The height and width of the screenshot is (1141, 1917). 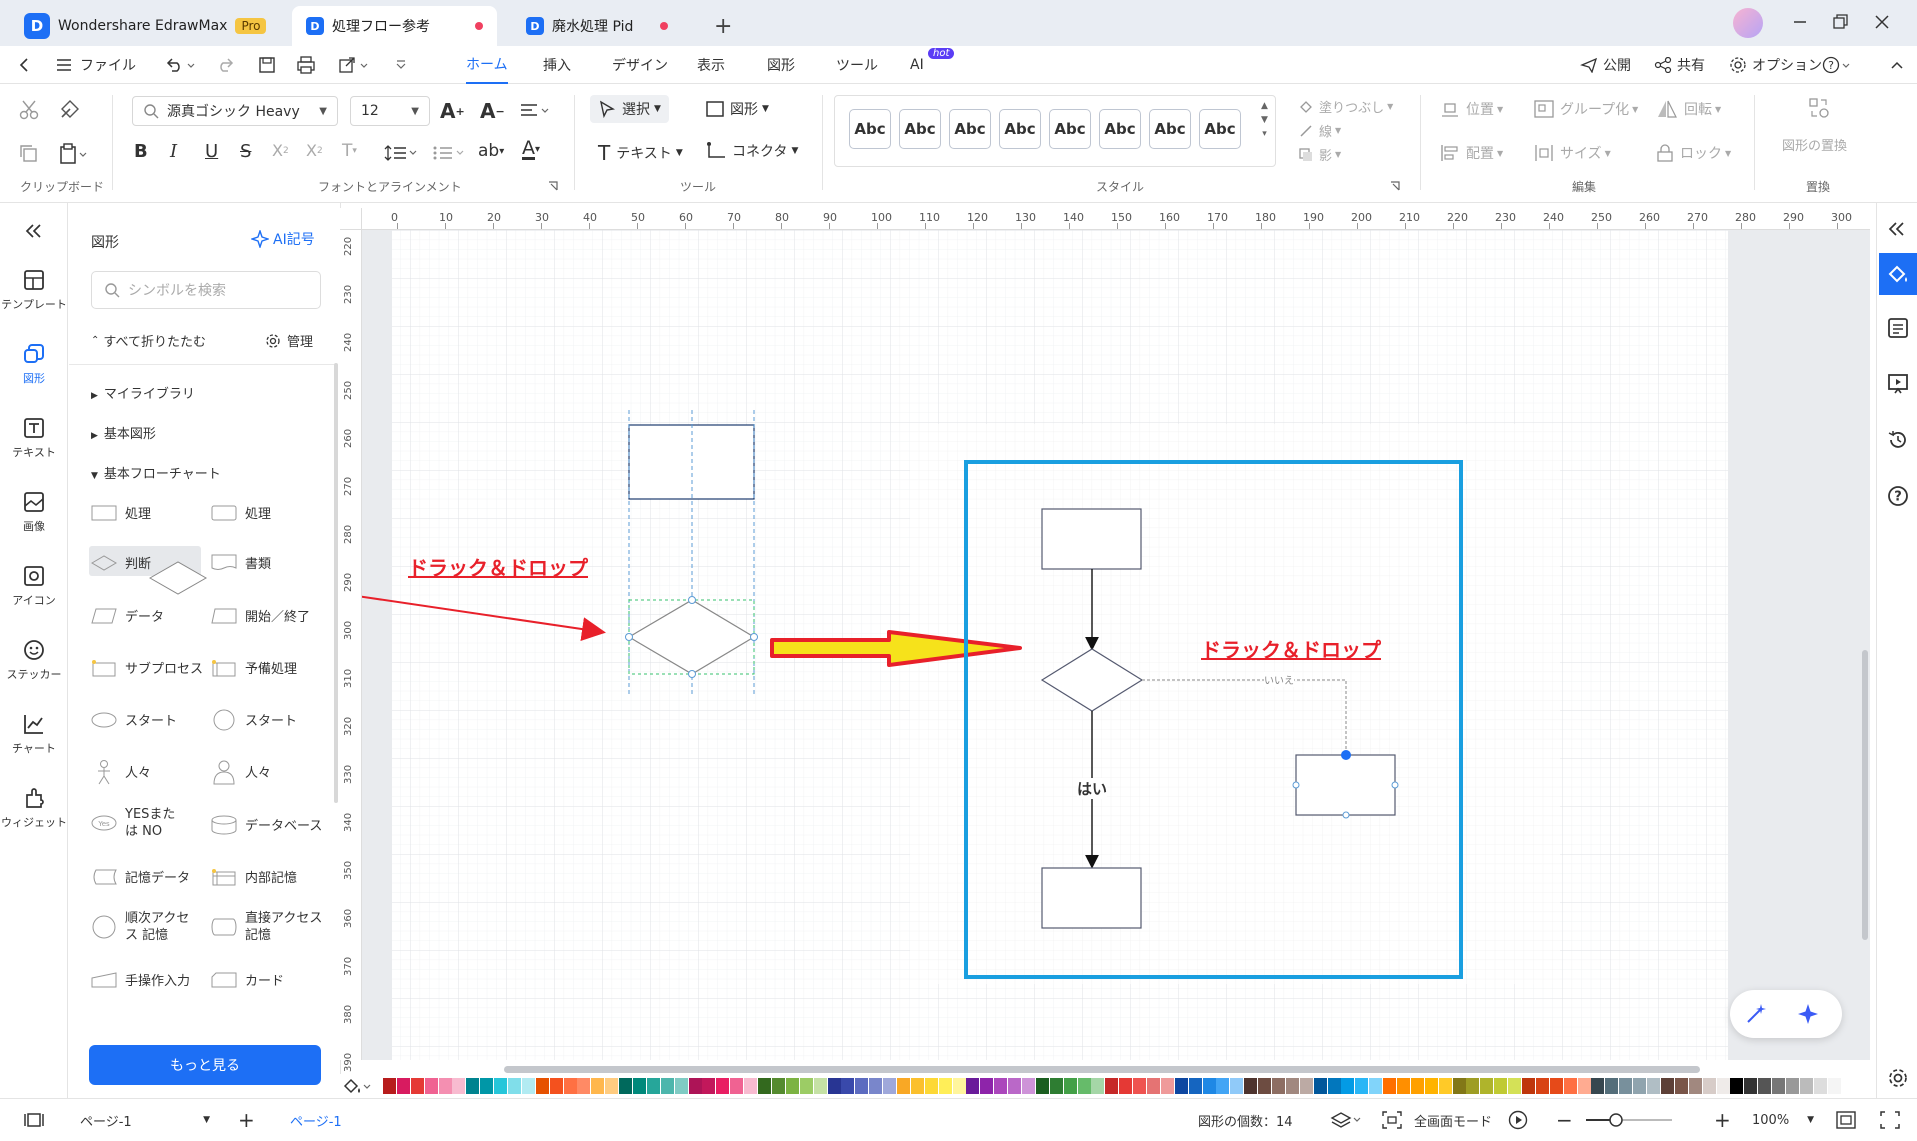 What do you see at coordinates (181, 65) in the screenshot?
I see `undo-icon` at bounding box center [181, 65].